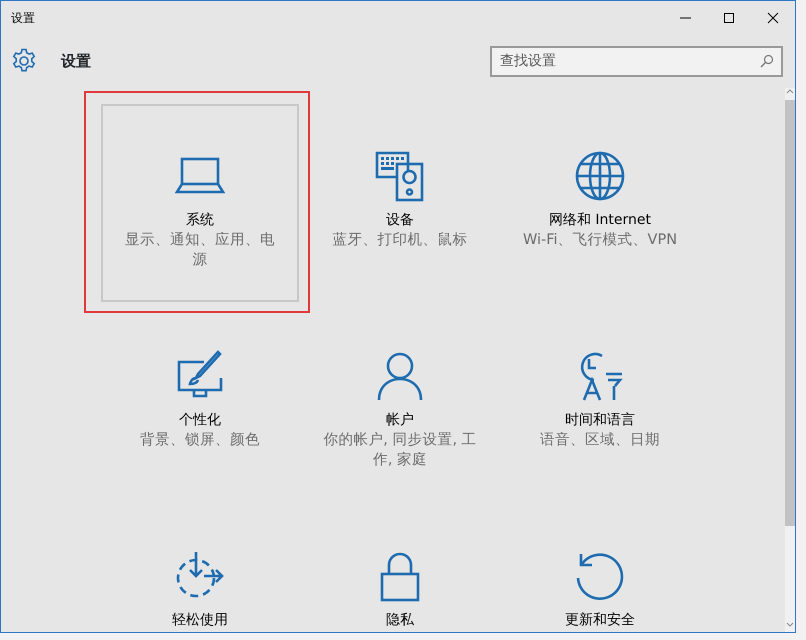 The height and width of the screenshot is (640, 806). What do you see at coordinates (400, 240) in the screenshot?
I see `tile-description: 蓝牙、打印机、鼠标` at bounding box center [400, 240].